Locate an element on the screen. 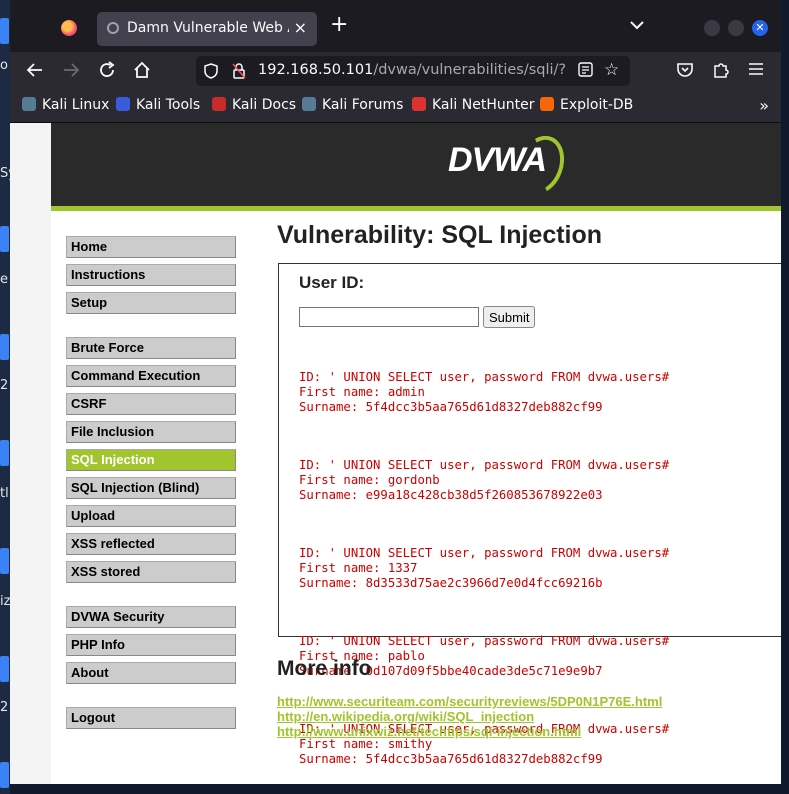  menu-item-brute-force: Brute Force is located at coordinates (151, 348).